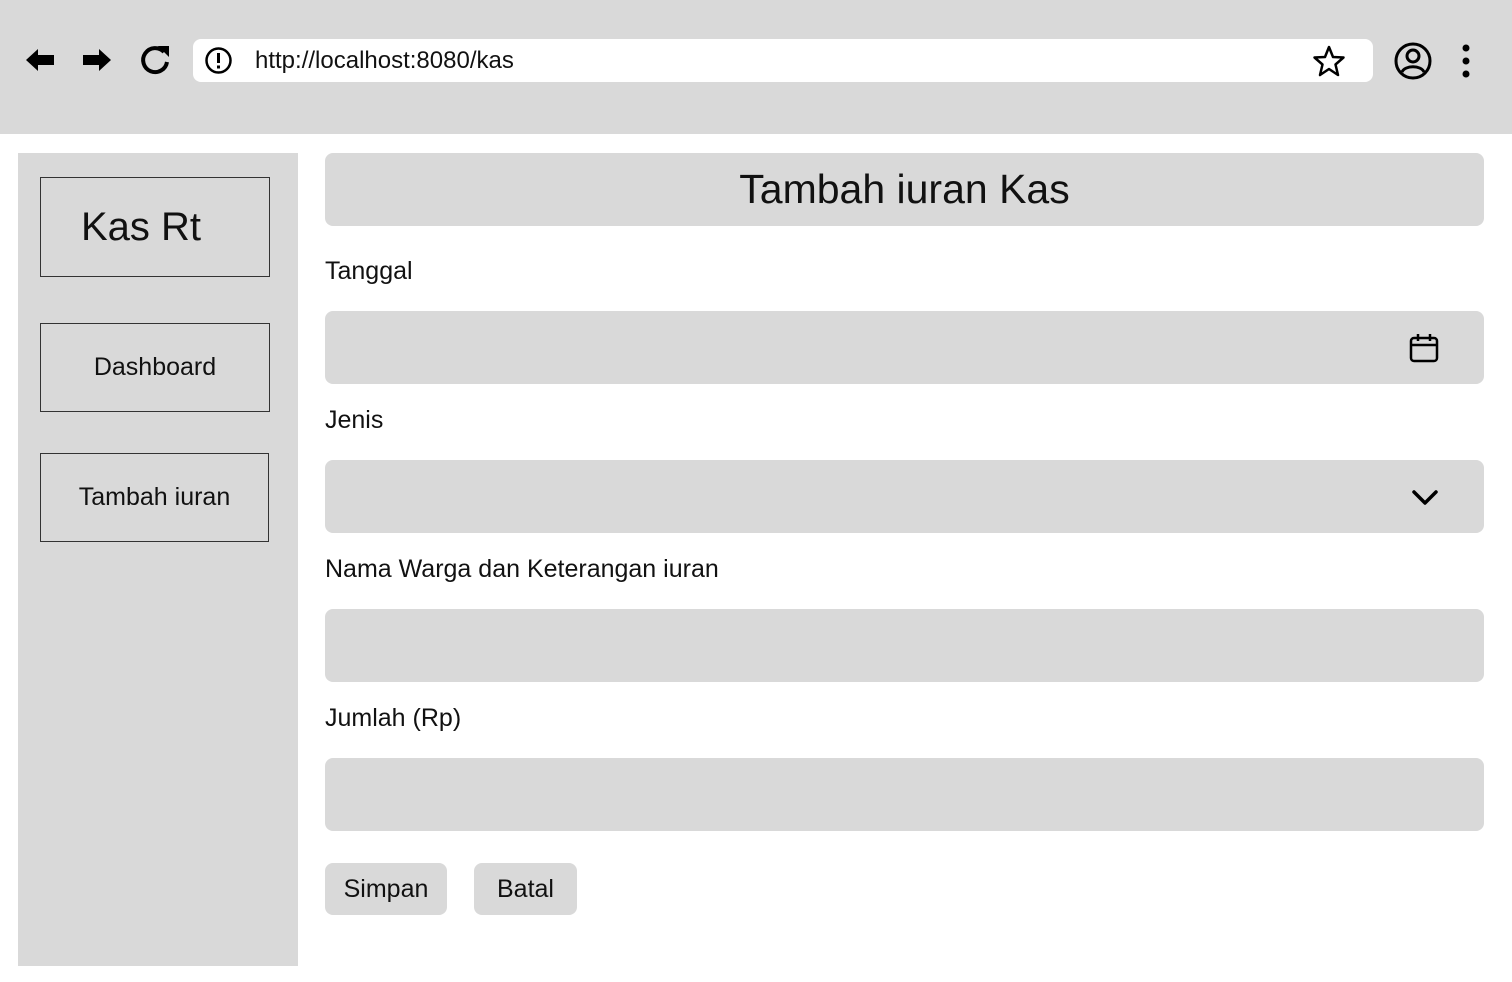 This screenshot has height=982, width=1512. What do you see at coordinates (1466, 61) in the screenshot?
I see `more-vert-icon` at bounding box center [1466, 61].